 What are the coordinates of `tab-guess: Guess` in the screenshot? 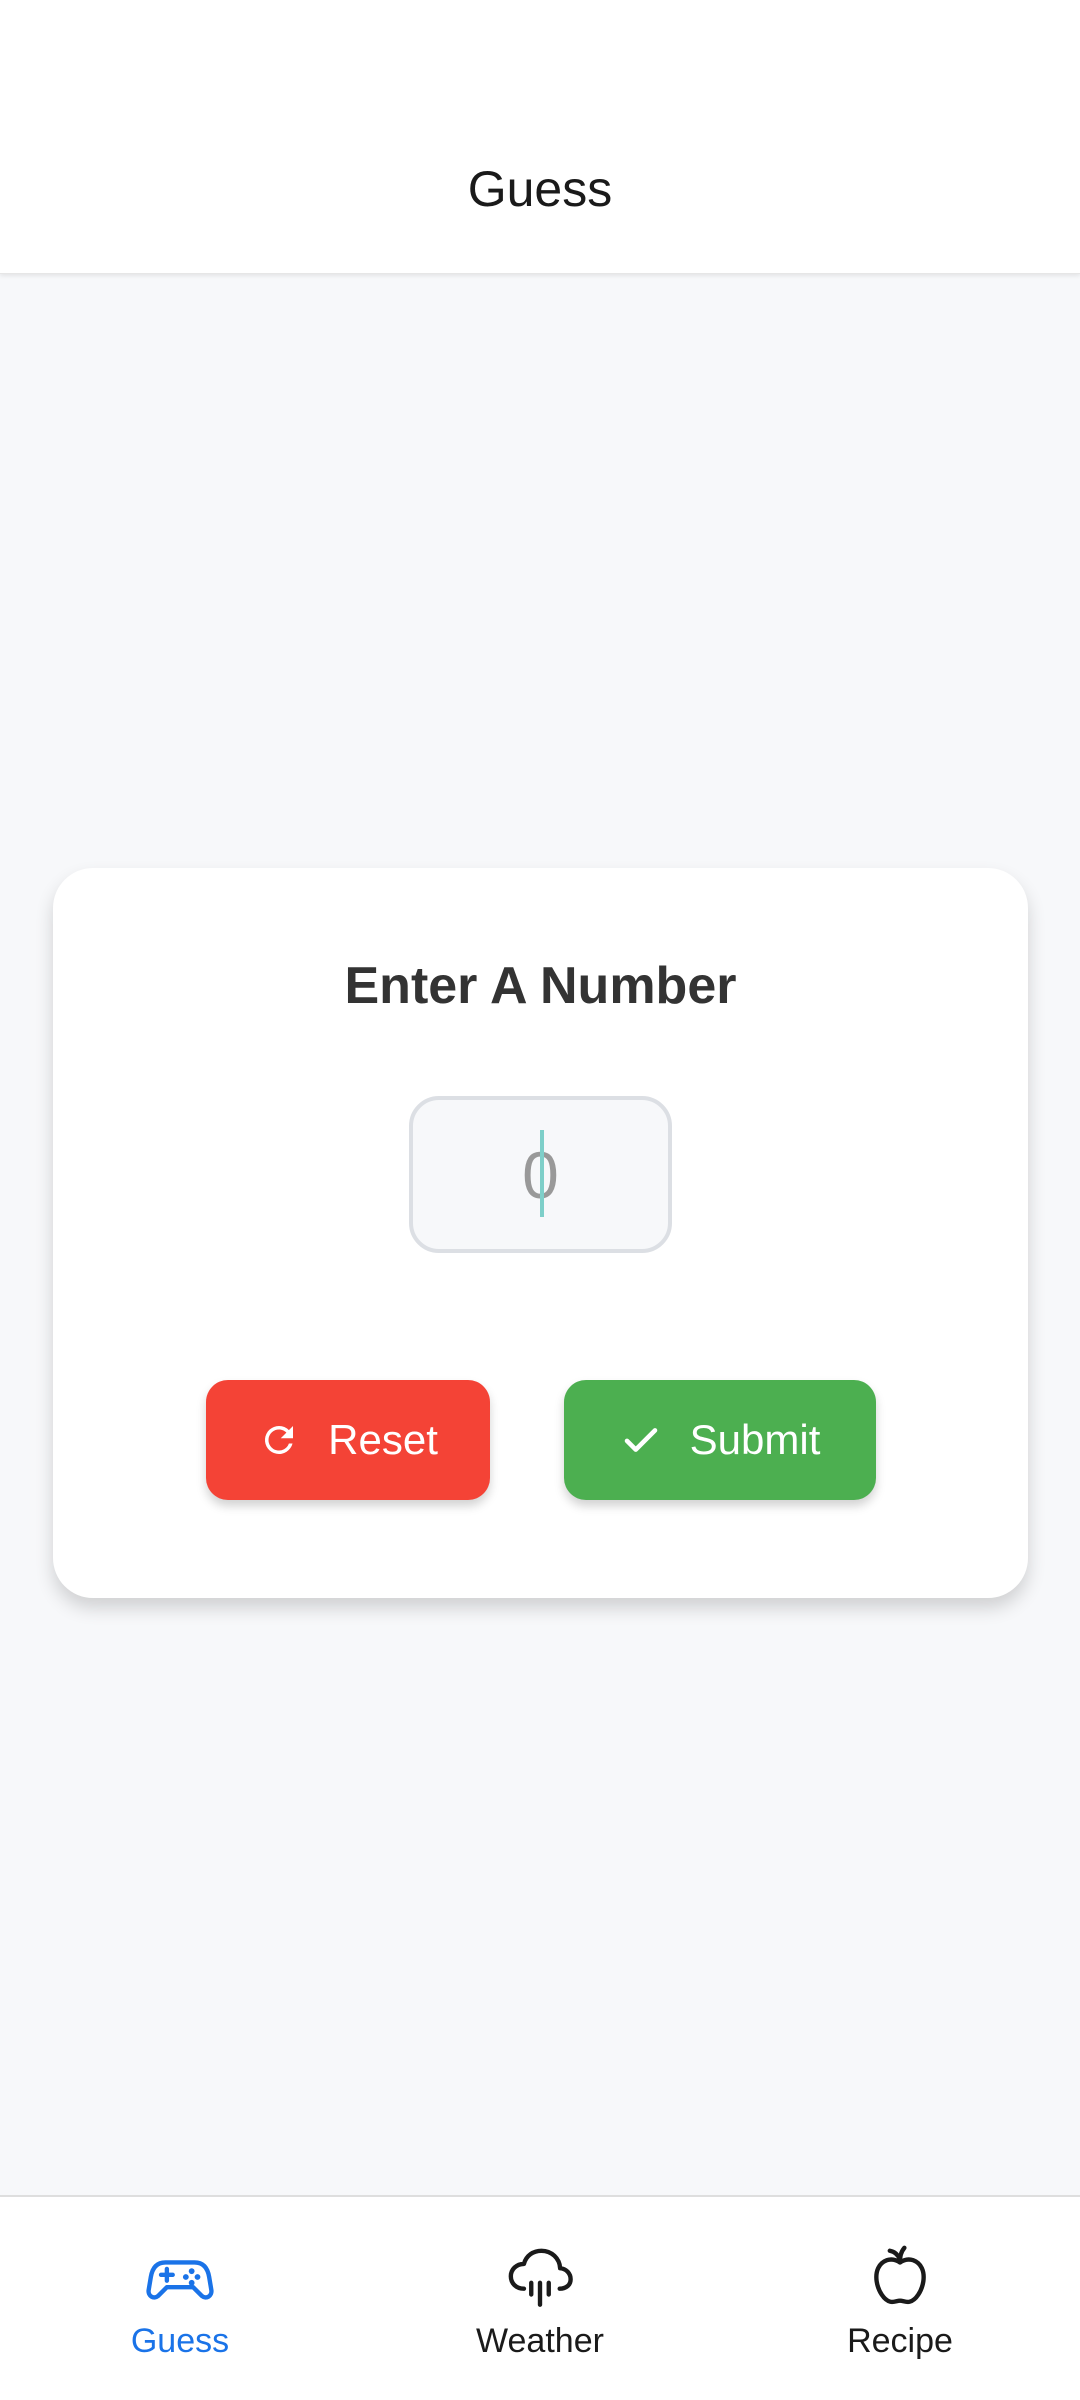 It's located at (180, 2298).